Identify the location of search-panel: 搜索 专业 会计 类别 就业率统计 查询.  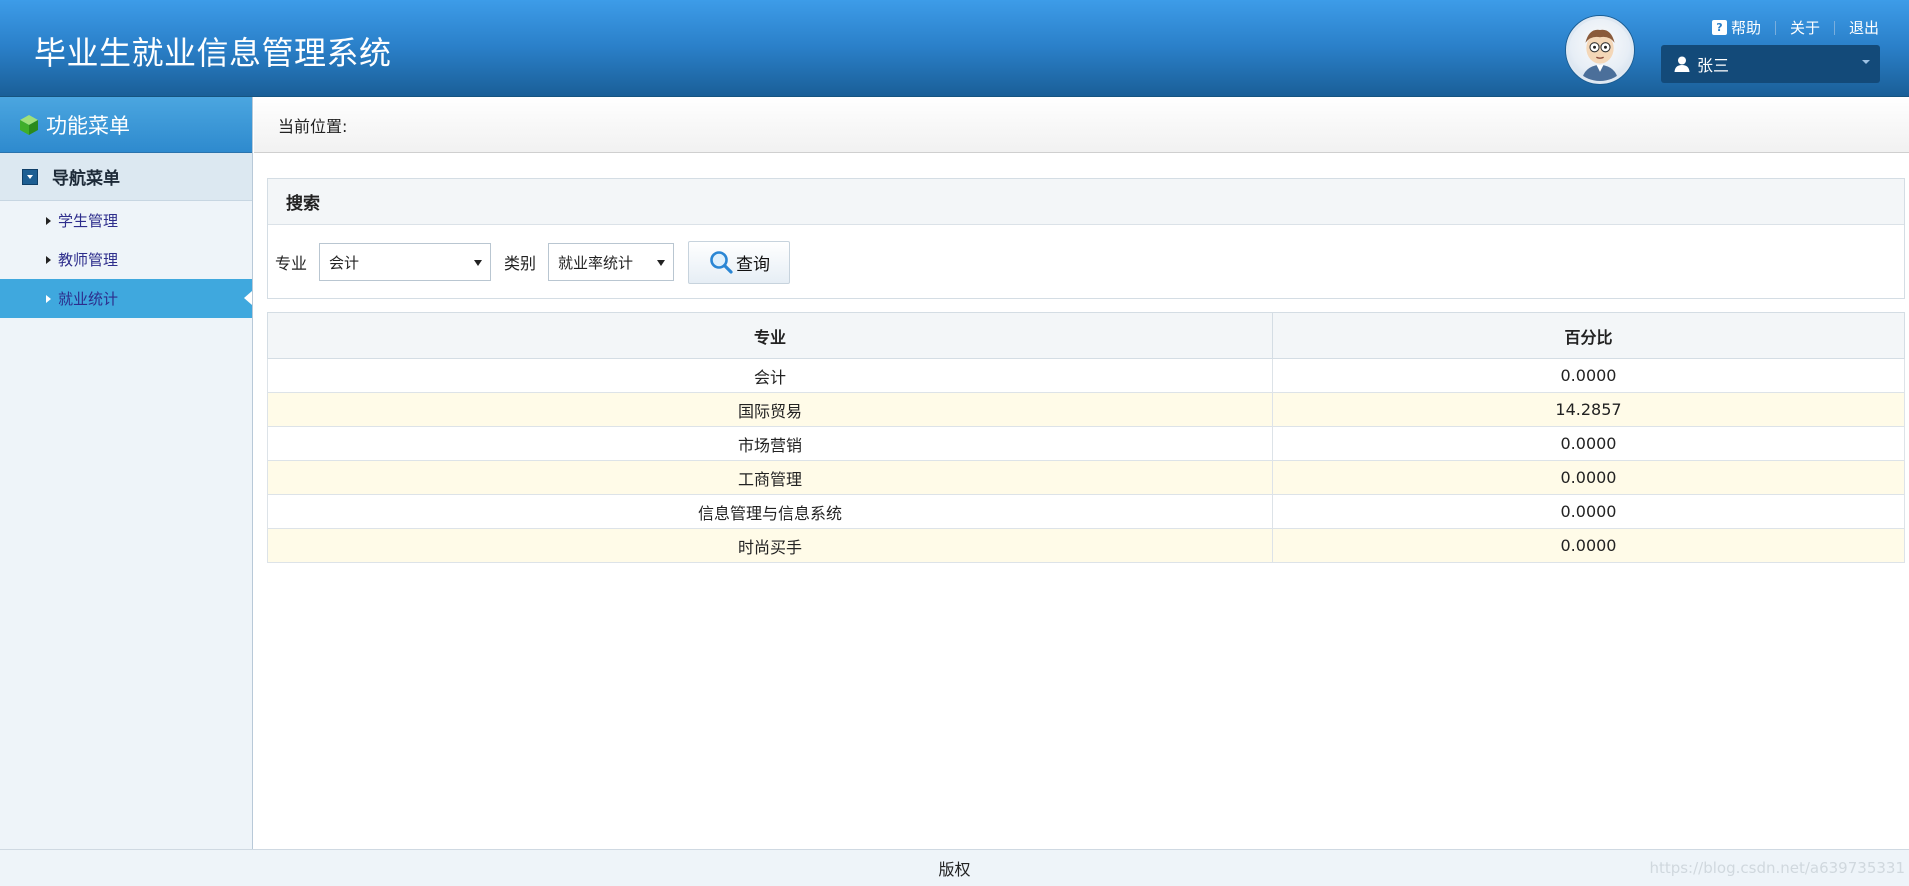
(1086, 238).